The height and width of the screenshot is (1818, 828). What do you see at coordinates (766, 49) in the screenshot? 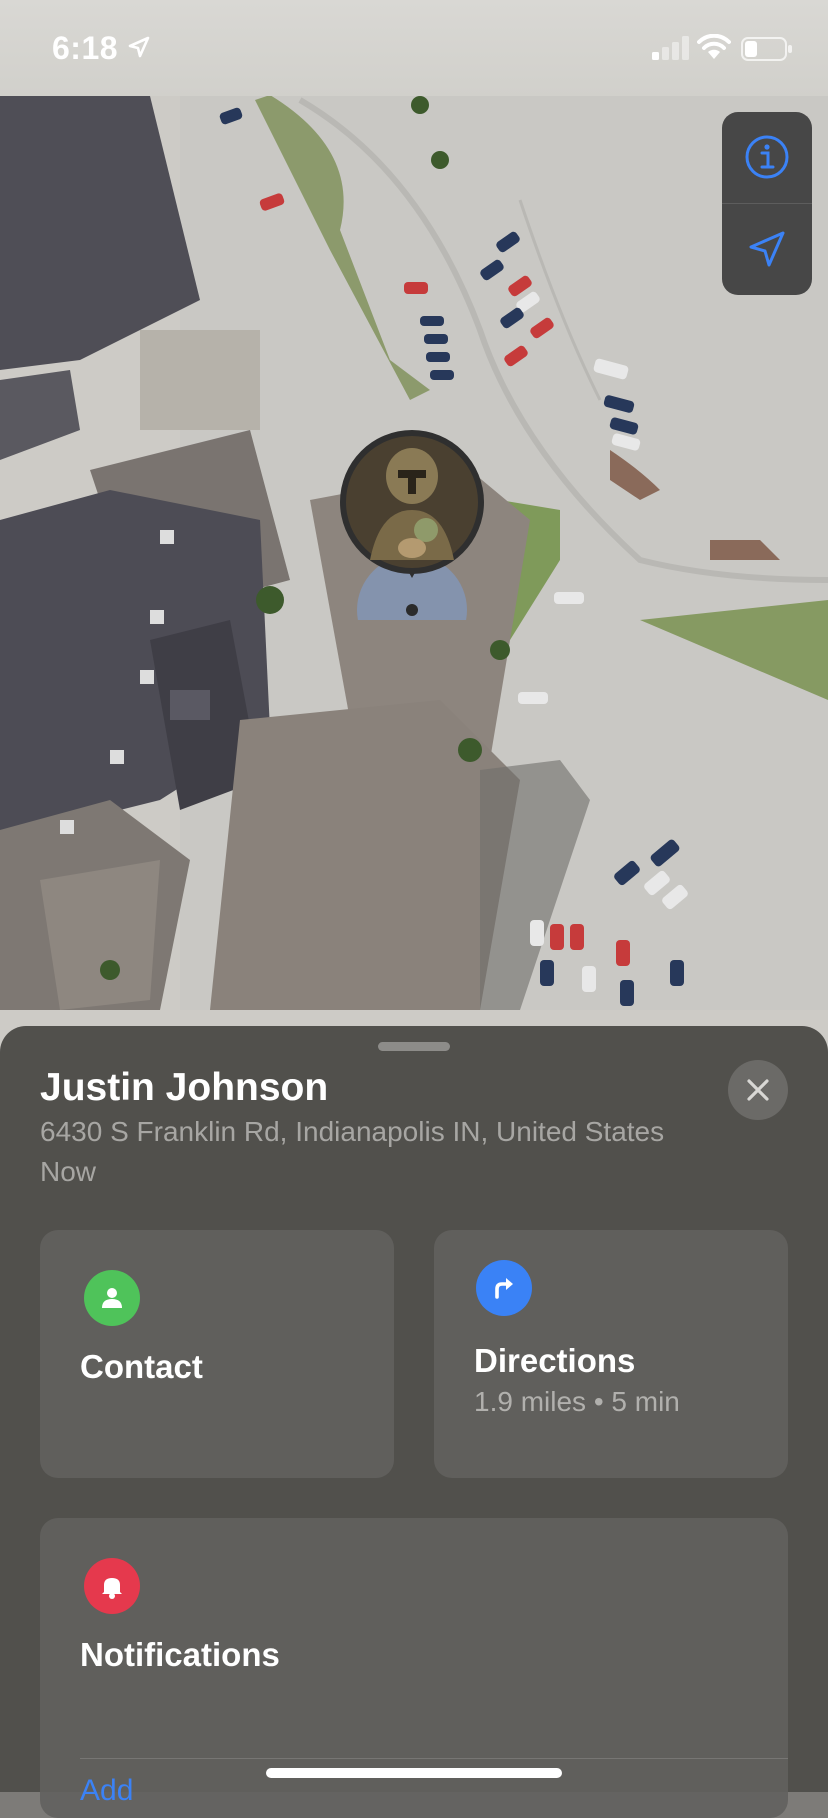
I see `battery-icon` at bounding box center [766, 49].